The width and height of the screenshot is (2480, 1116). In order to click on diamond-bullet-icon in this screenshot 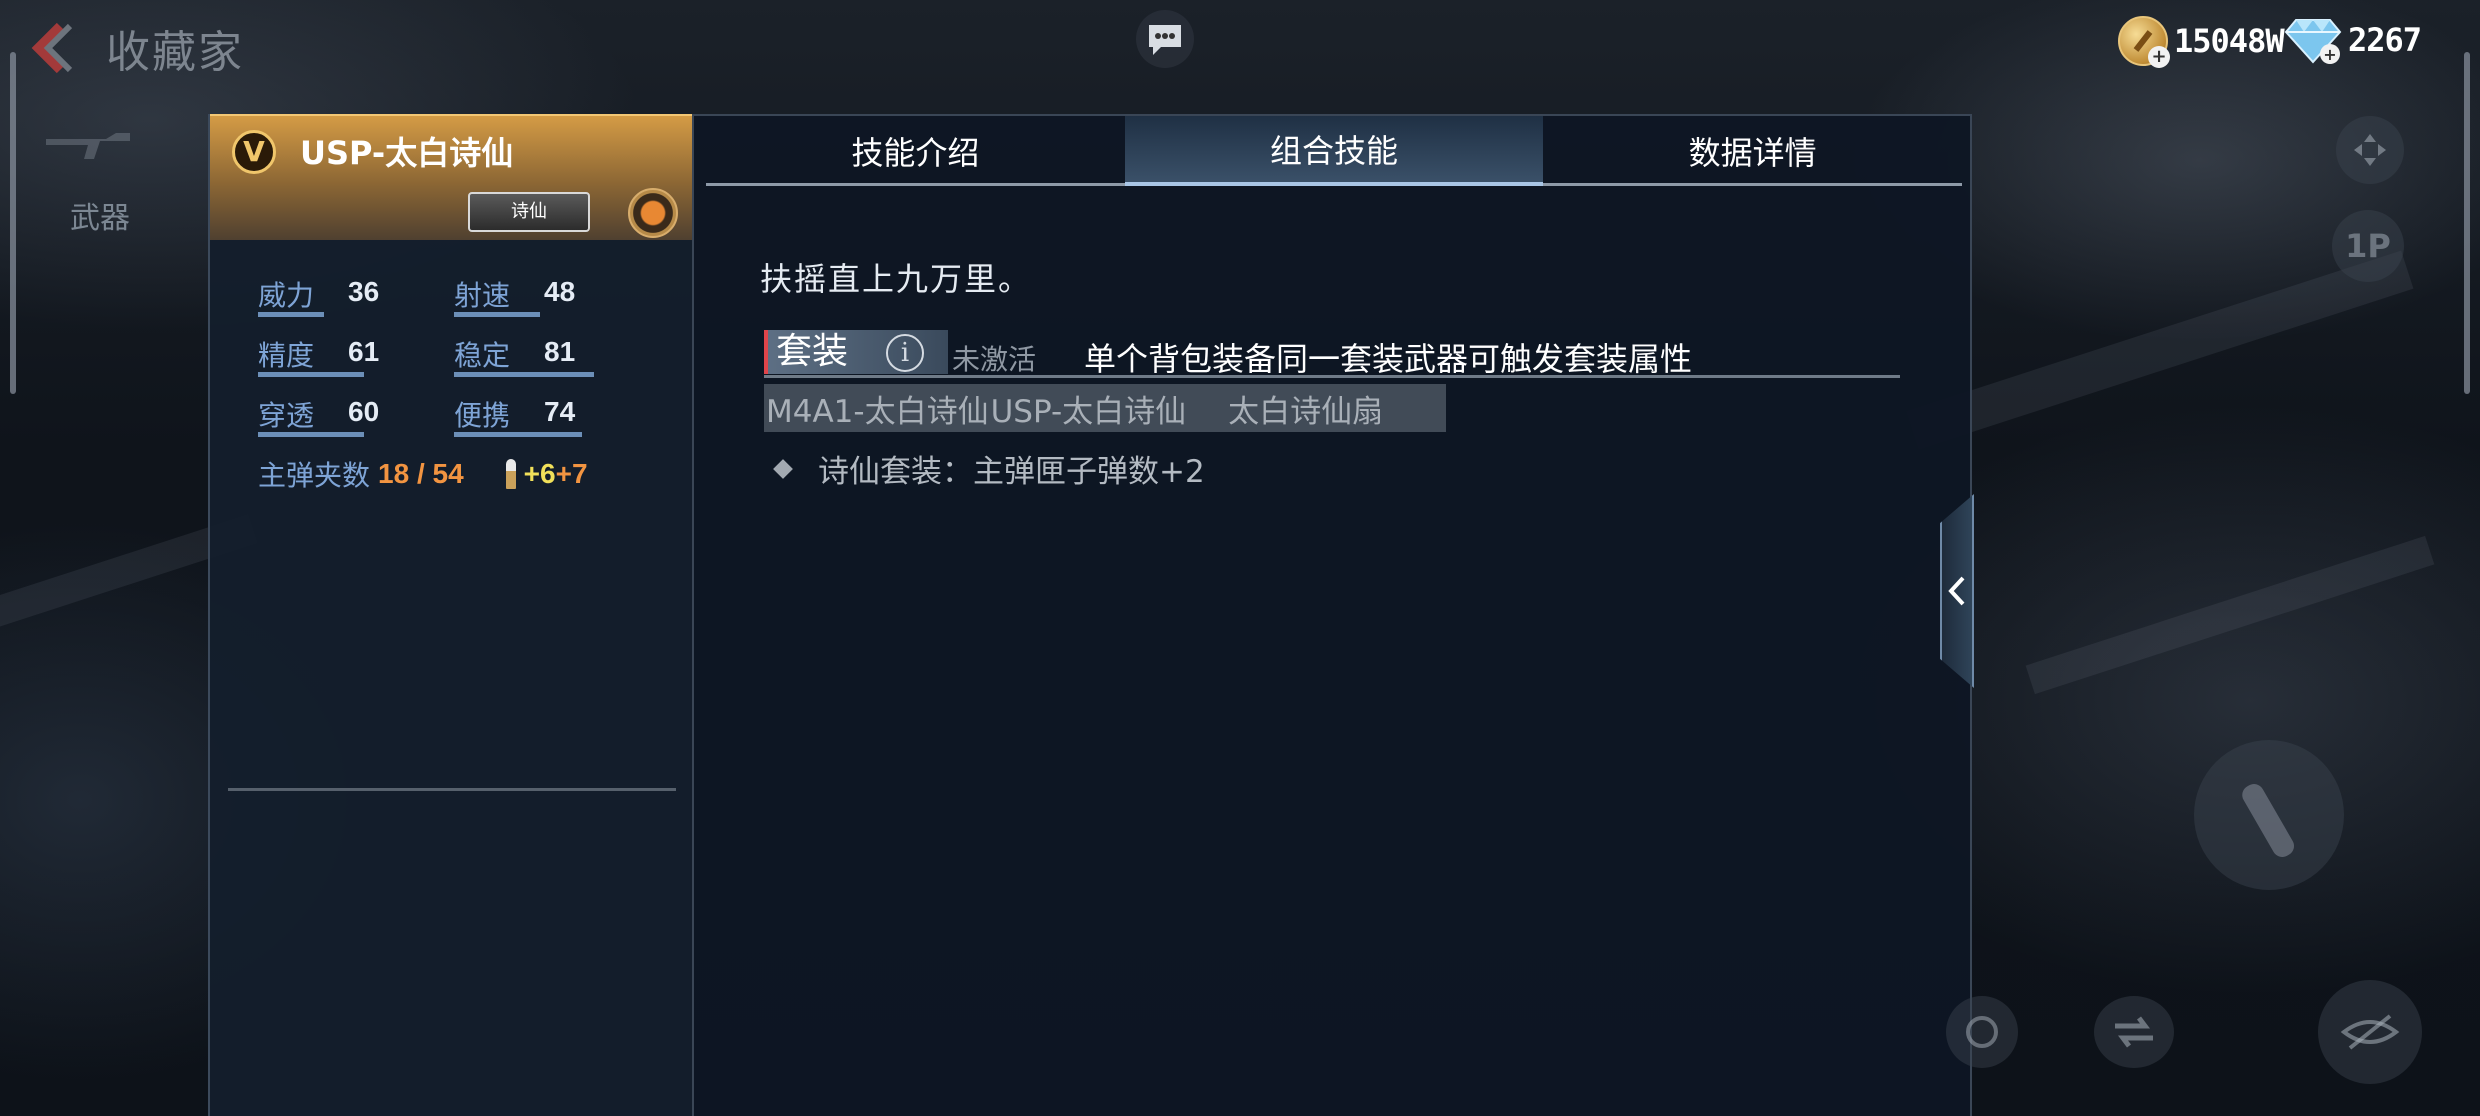, I will do `click(783, 468)`.